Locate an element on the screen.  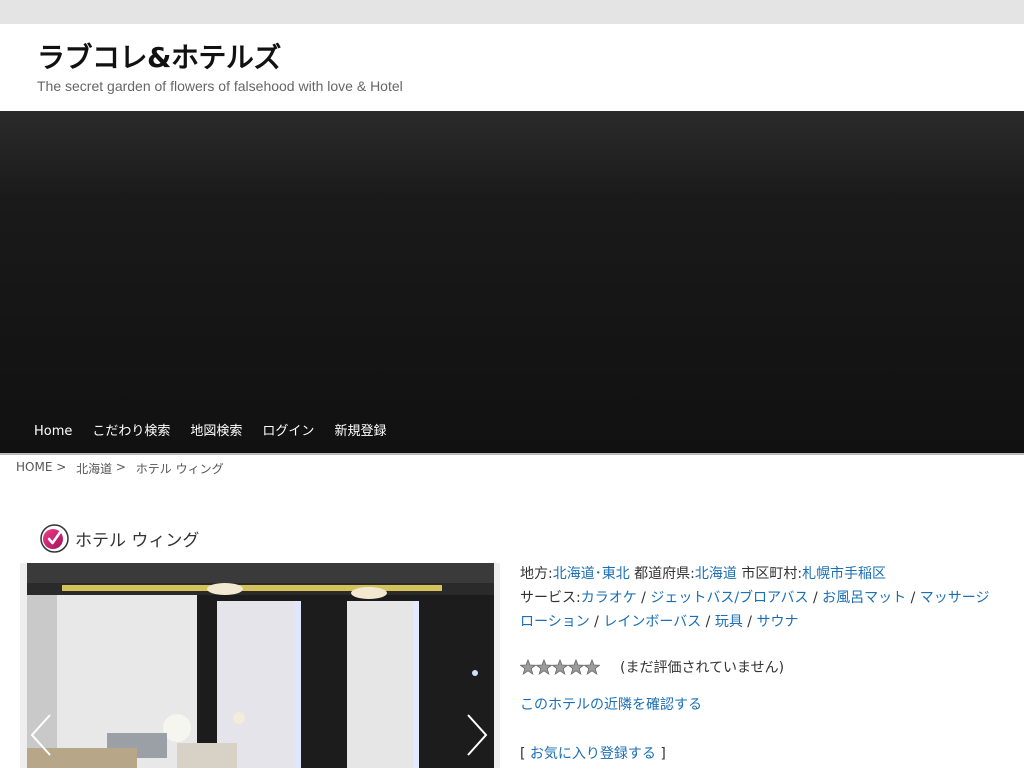
breadcrumb-region: 北海道 is located at coordinates (94, 468).